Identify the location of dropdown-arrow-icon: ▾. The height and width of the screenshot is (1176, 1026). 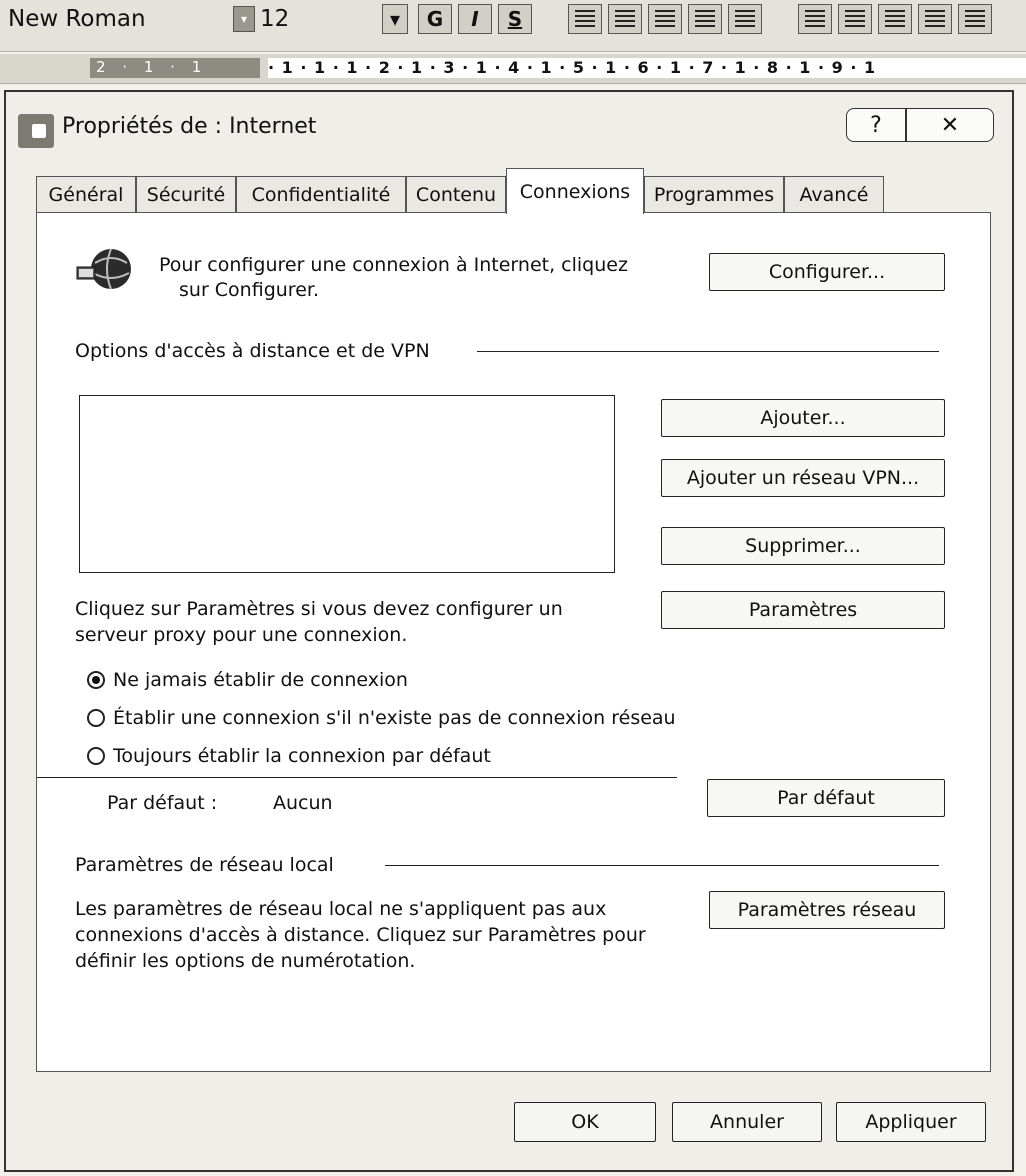
(395, 19).